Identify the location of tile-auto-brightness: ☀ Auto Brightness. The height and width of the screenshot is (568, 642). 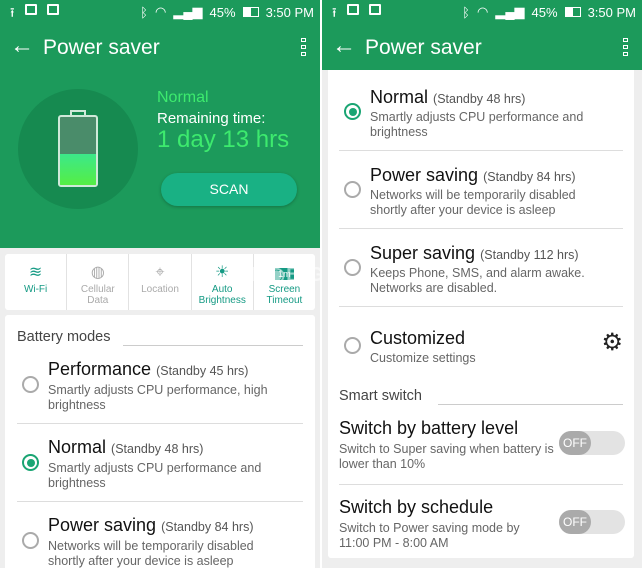
(223, 282).